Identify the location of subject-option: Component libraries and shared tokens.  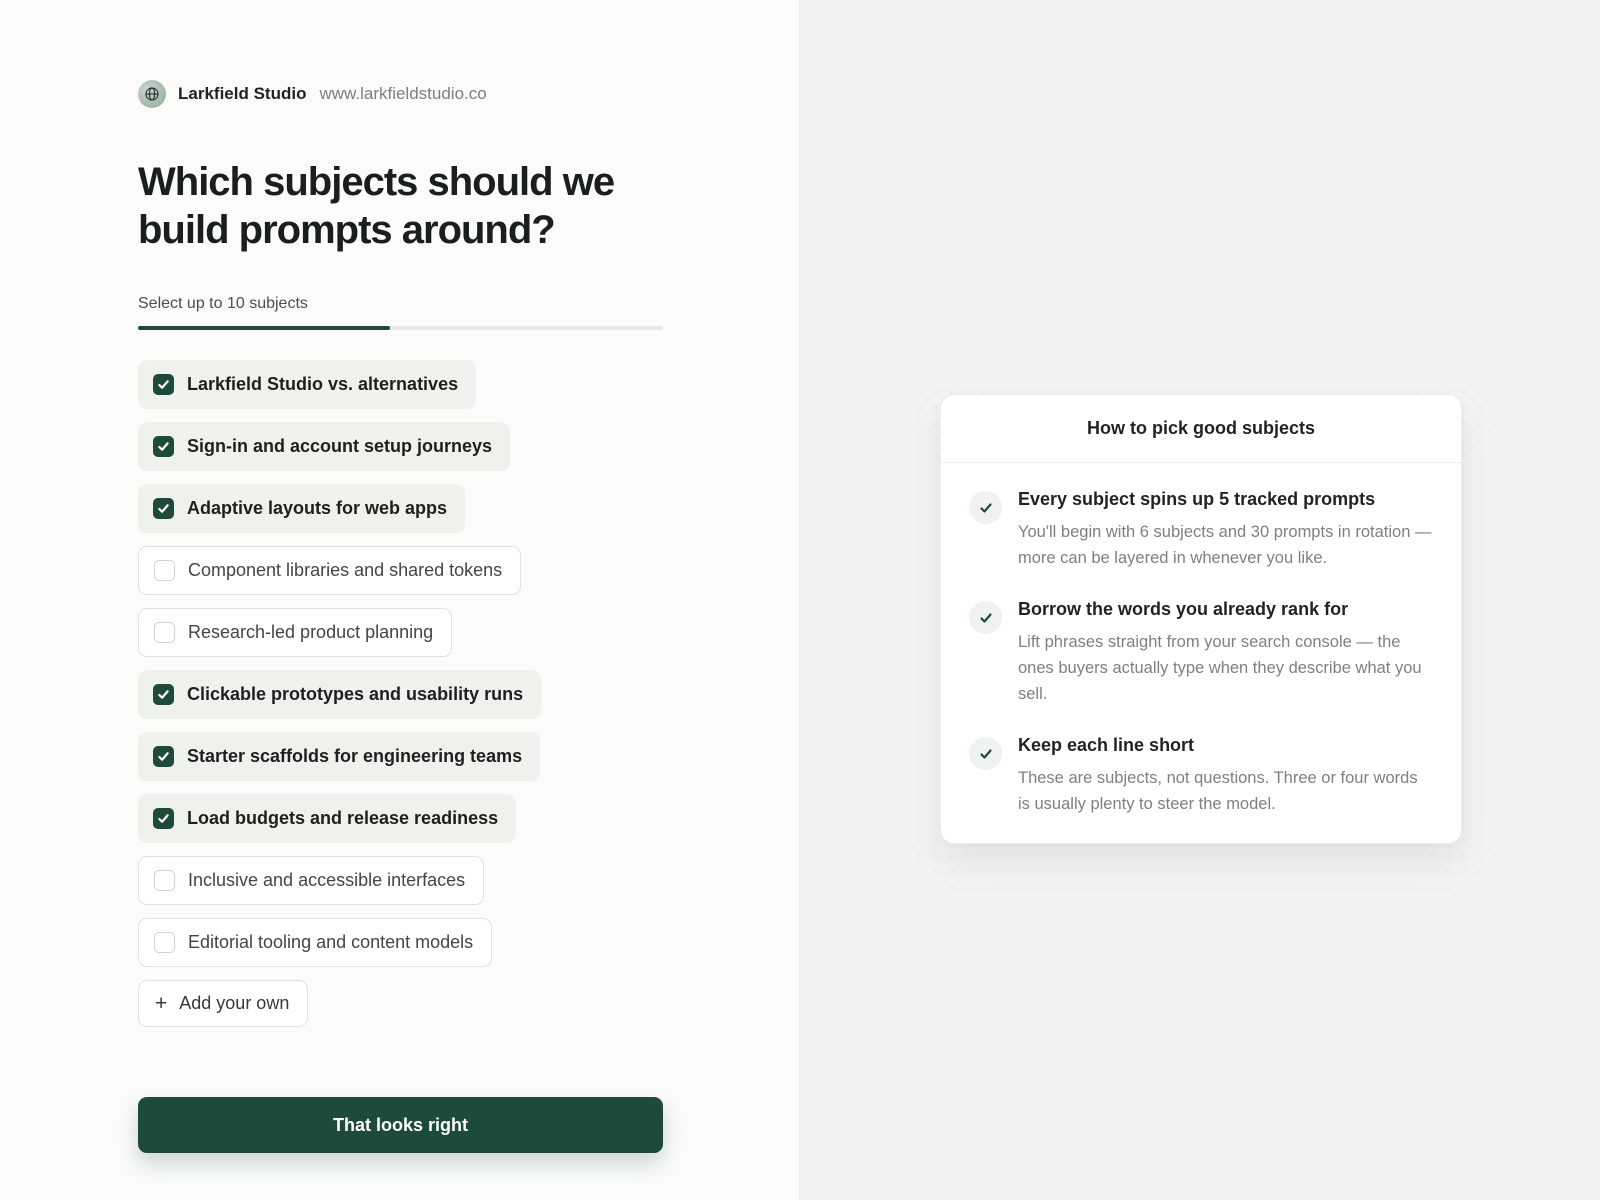
(330, 570).